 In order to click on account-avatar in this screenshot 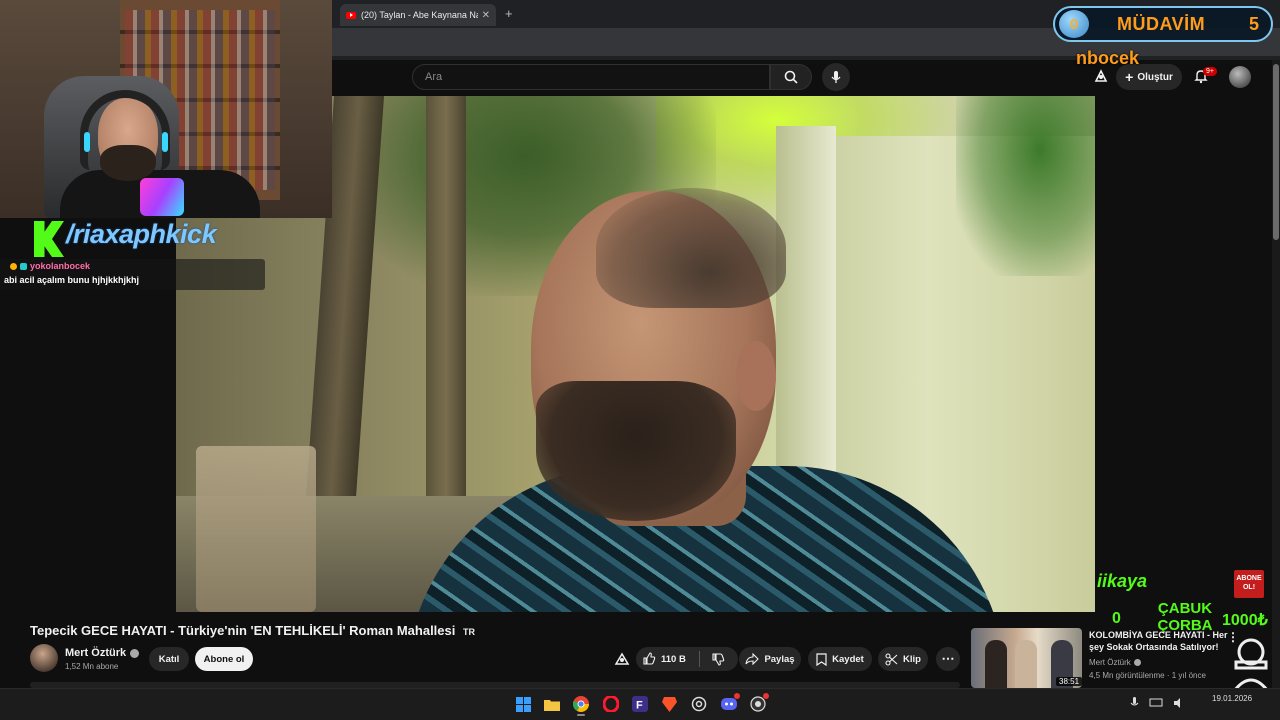, I will do `click(1240, 77)`.